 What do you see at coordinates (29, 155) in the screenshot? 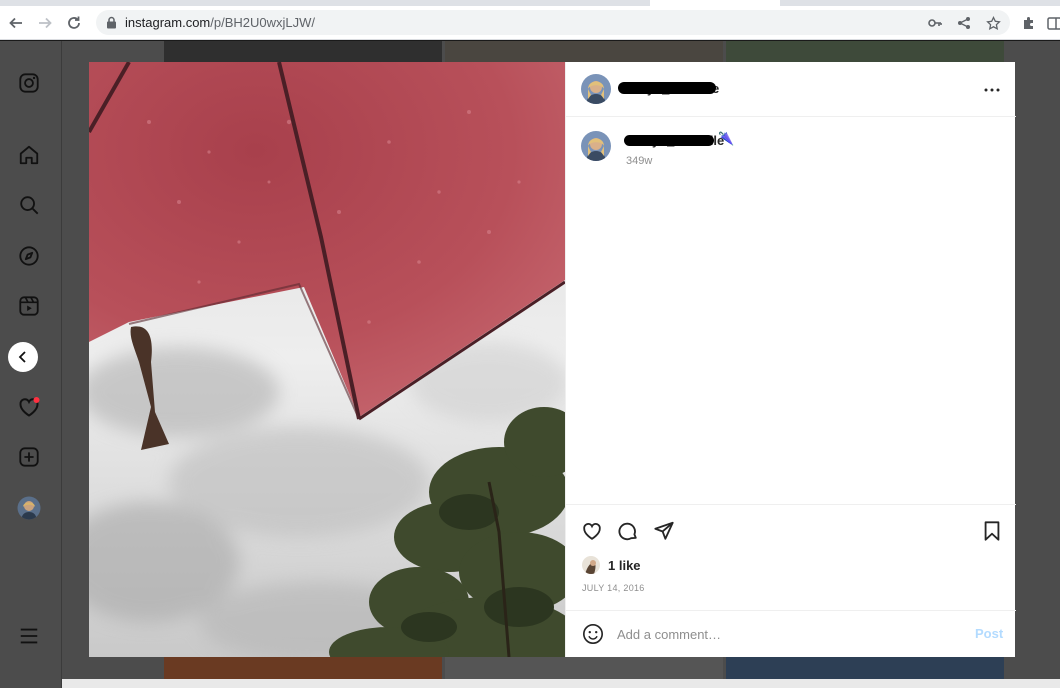
I see `home-icon` at bounding box center [29, 155].